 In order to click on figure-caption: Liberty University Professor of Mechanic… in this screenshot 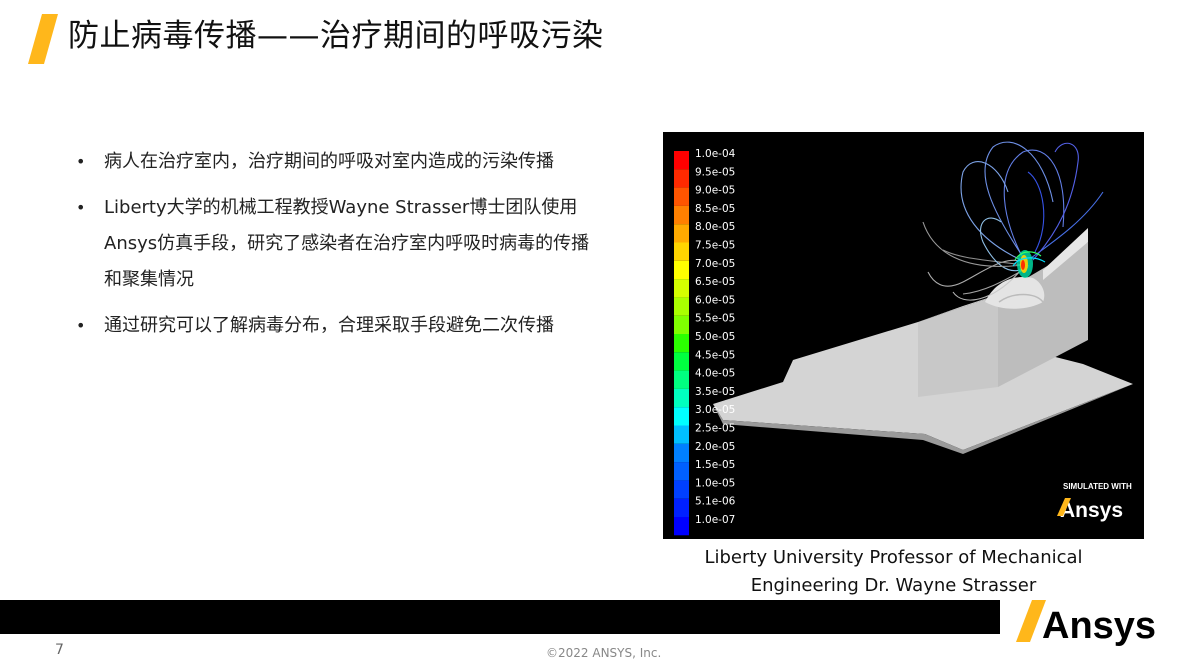, I will do `click(893, 571)`.